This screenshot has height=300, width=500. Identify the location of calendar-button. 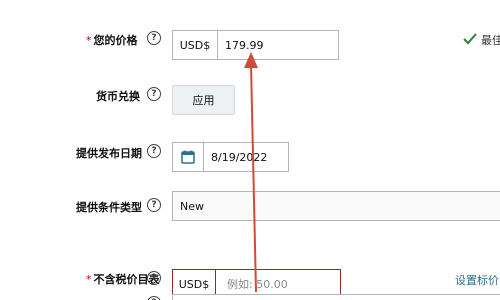
(188, 157).